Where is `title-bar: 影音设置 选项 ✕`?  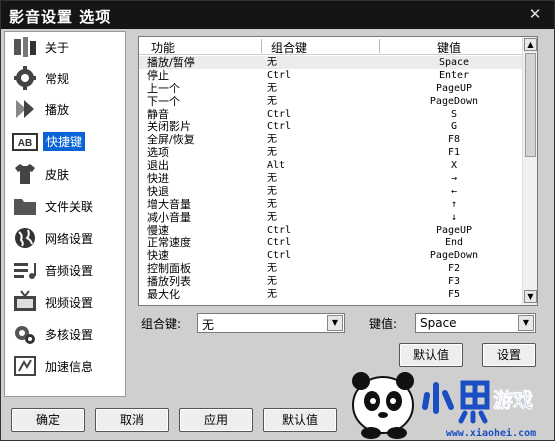
title-bar: 影音设置 选项 ✕ is located at coordinates (277, 15).